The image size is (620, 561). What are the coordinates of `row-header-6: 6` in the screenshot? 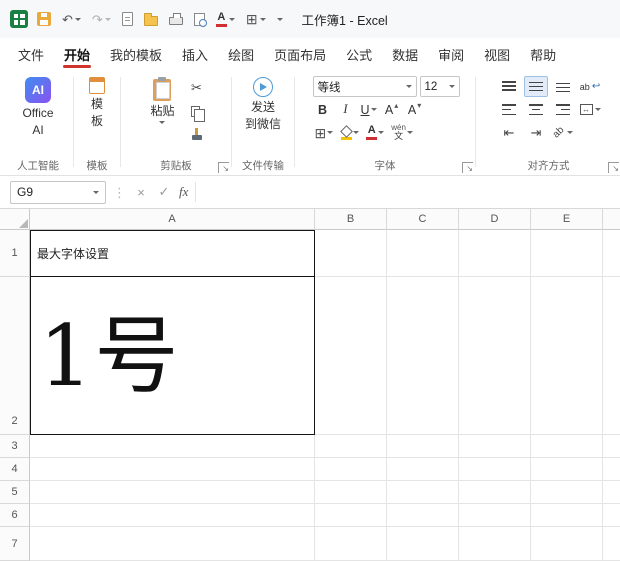 It's located at (15, 515).